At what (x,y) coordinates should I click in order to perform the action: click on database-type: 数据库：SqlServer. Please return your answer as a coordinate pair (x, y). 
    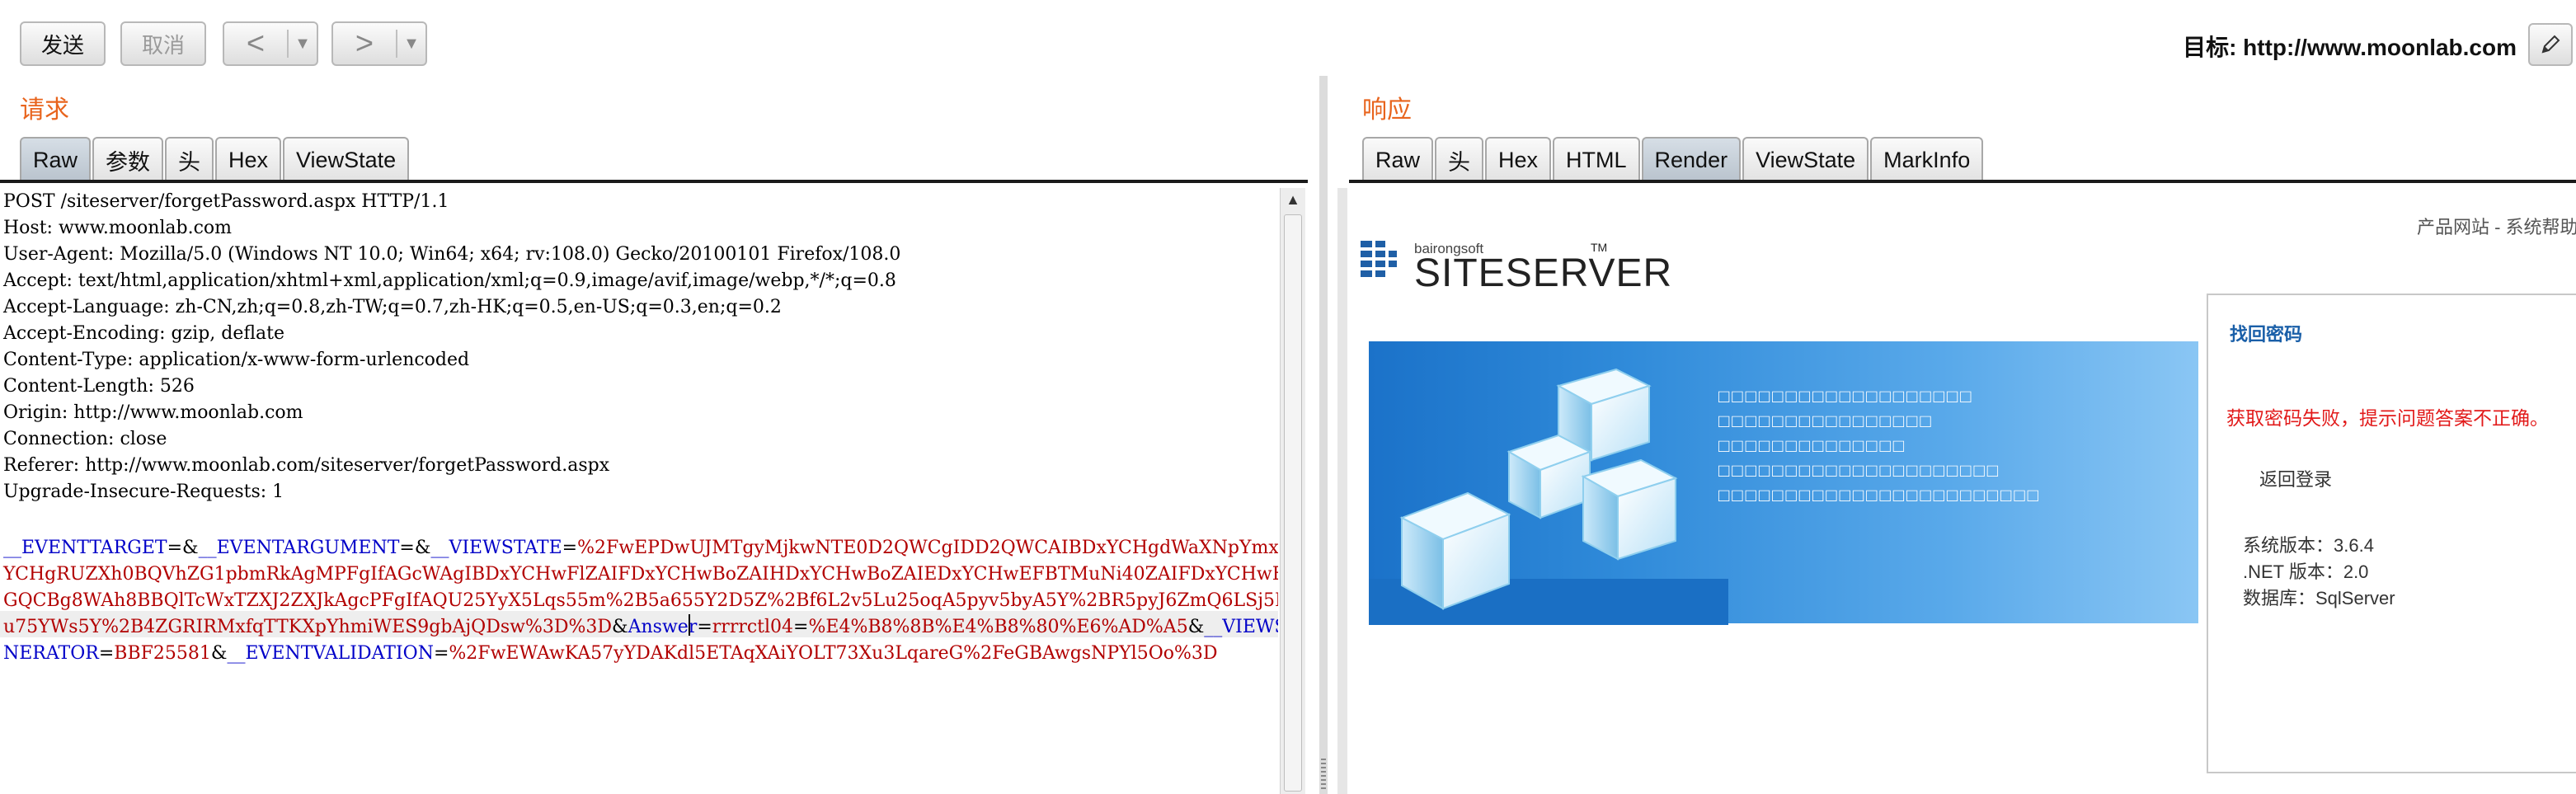
    Looking at the image, I should click on (2319, 598).